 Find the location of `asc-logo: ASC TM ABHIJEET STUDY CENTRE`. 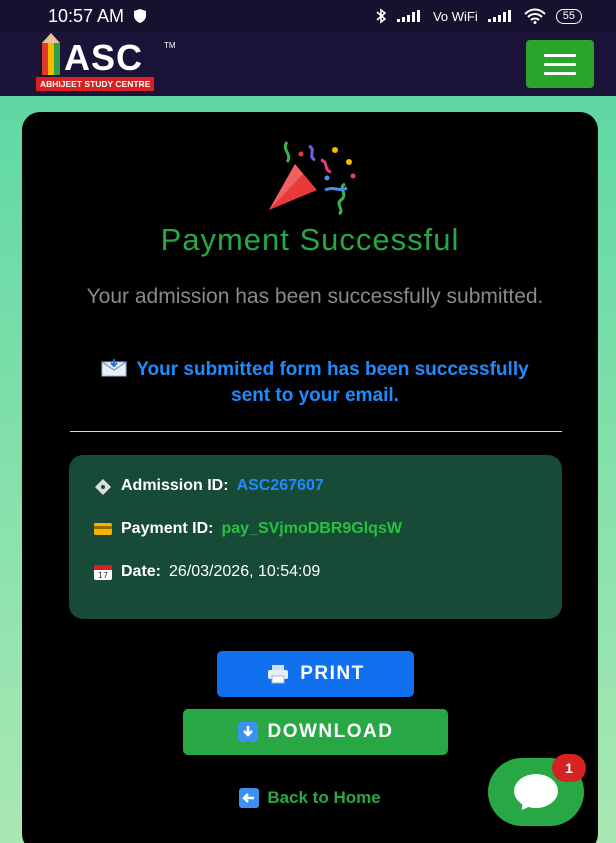

asc-logo: ASC TM ABHIJEET STUDY CENTRE is located at coordinates (106, 63).